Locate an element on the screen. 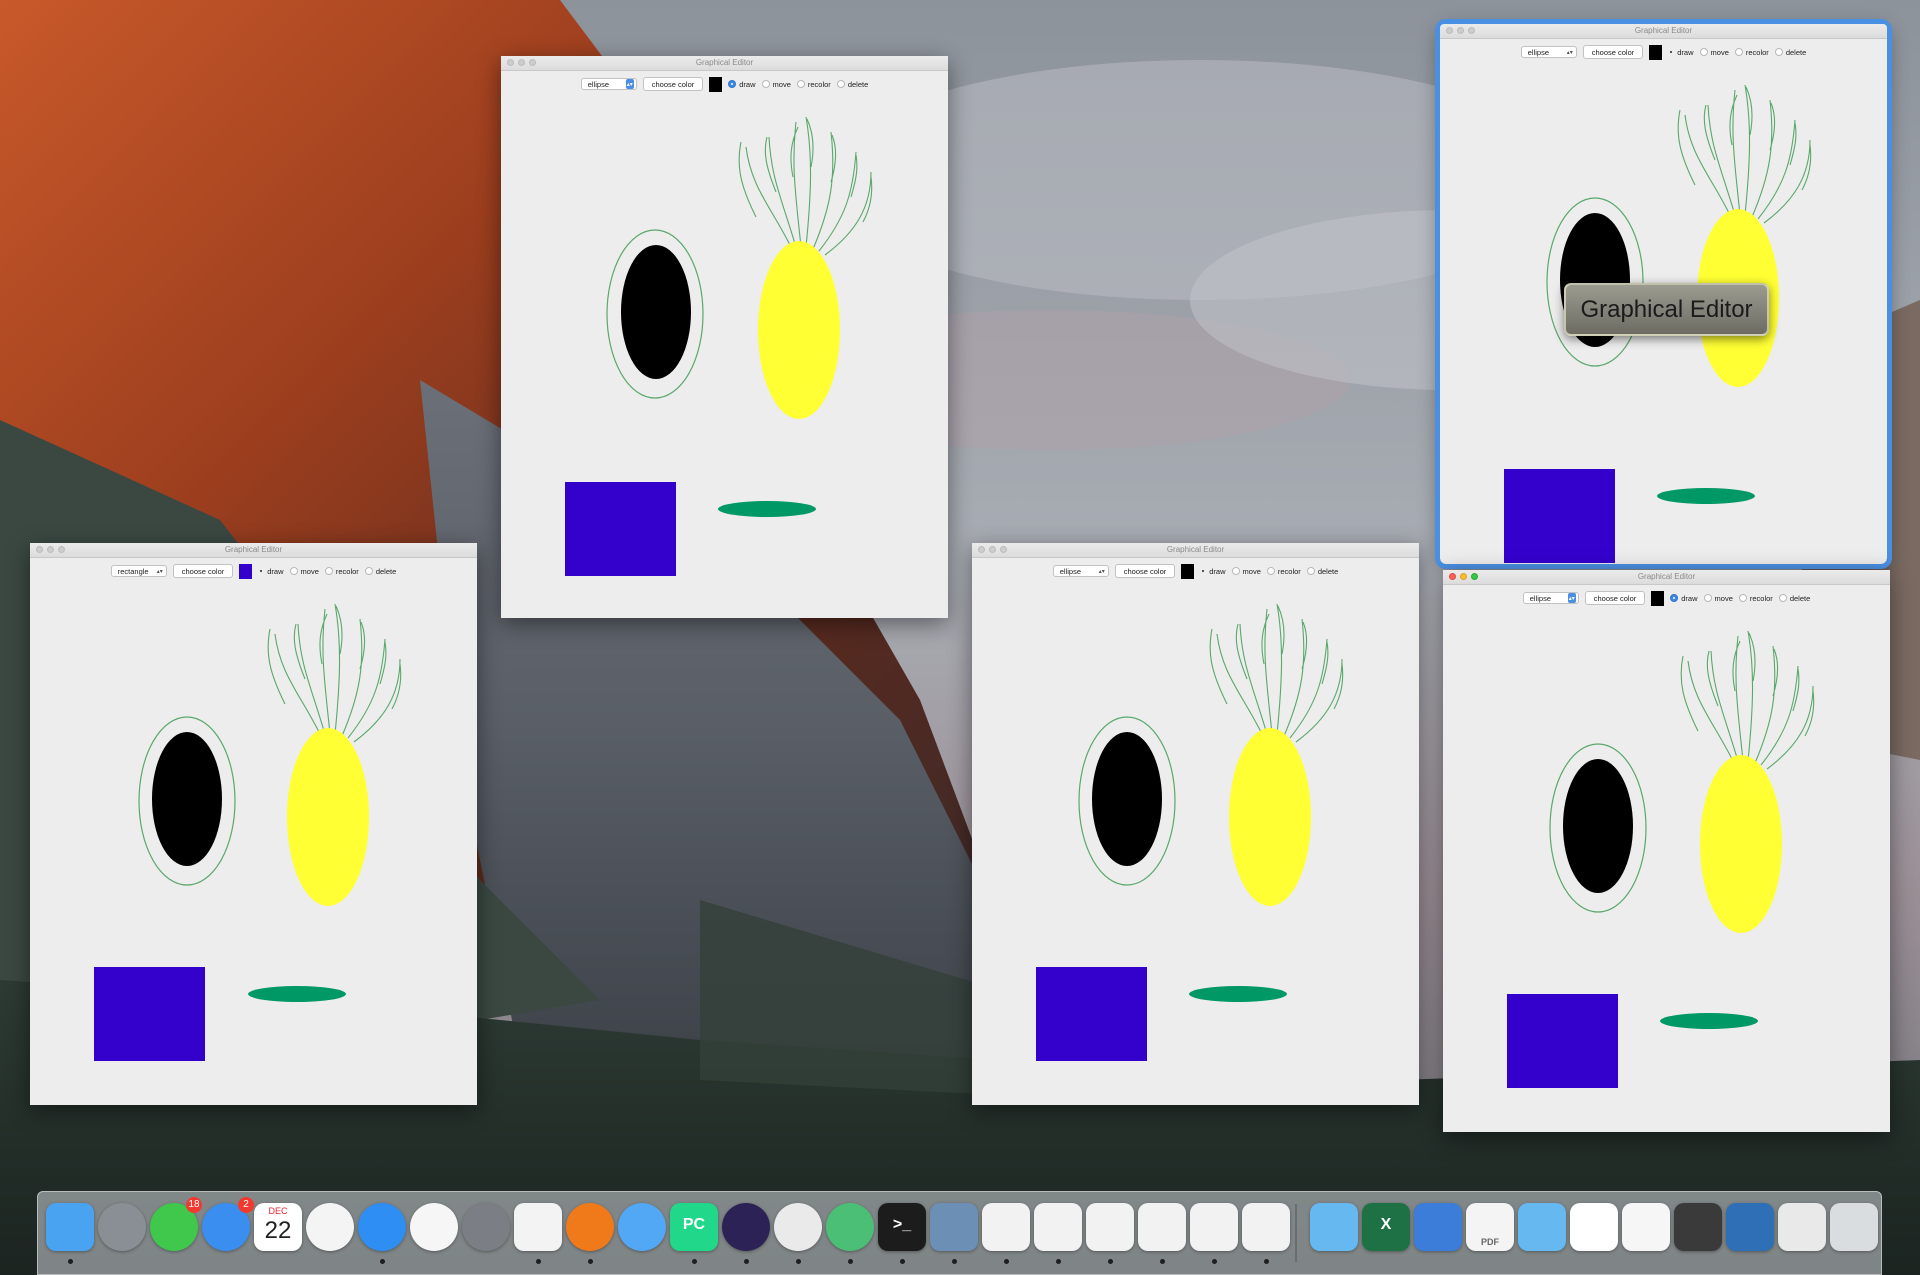  excel-icon: X is located at coordinates (1386, 1229).